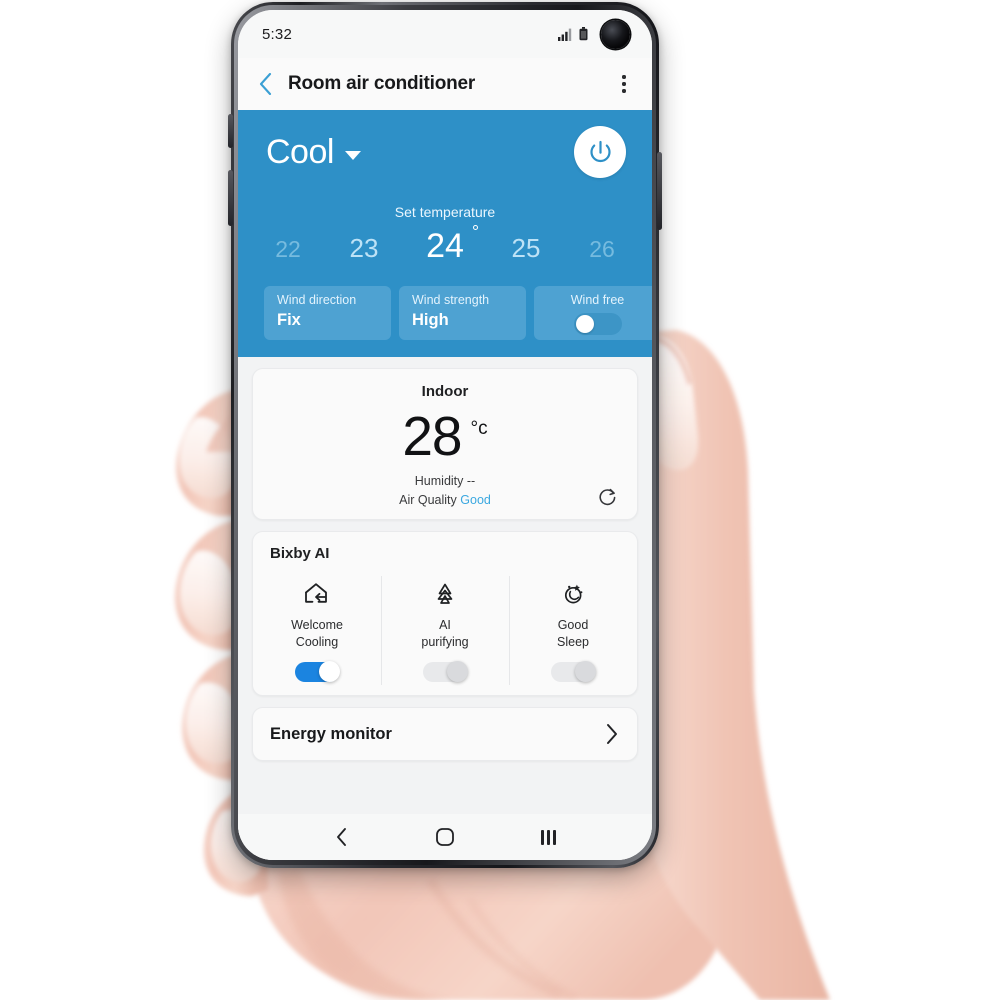 The image size is (1000, 1000). Describe the element at coordinates (230, 131) in the screenshot. I see `phone-side-button-bixby` at that location.